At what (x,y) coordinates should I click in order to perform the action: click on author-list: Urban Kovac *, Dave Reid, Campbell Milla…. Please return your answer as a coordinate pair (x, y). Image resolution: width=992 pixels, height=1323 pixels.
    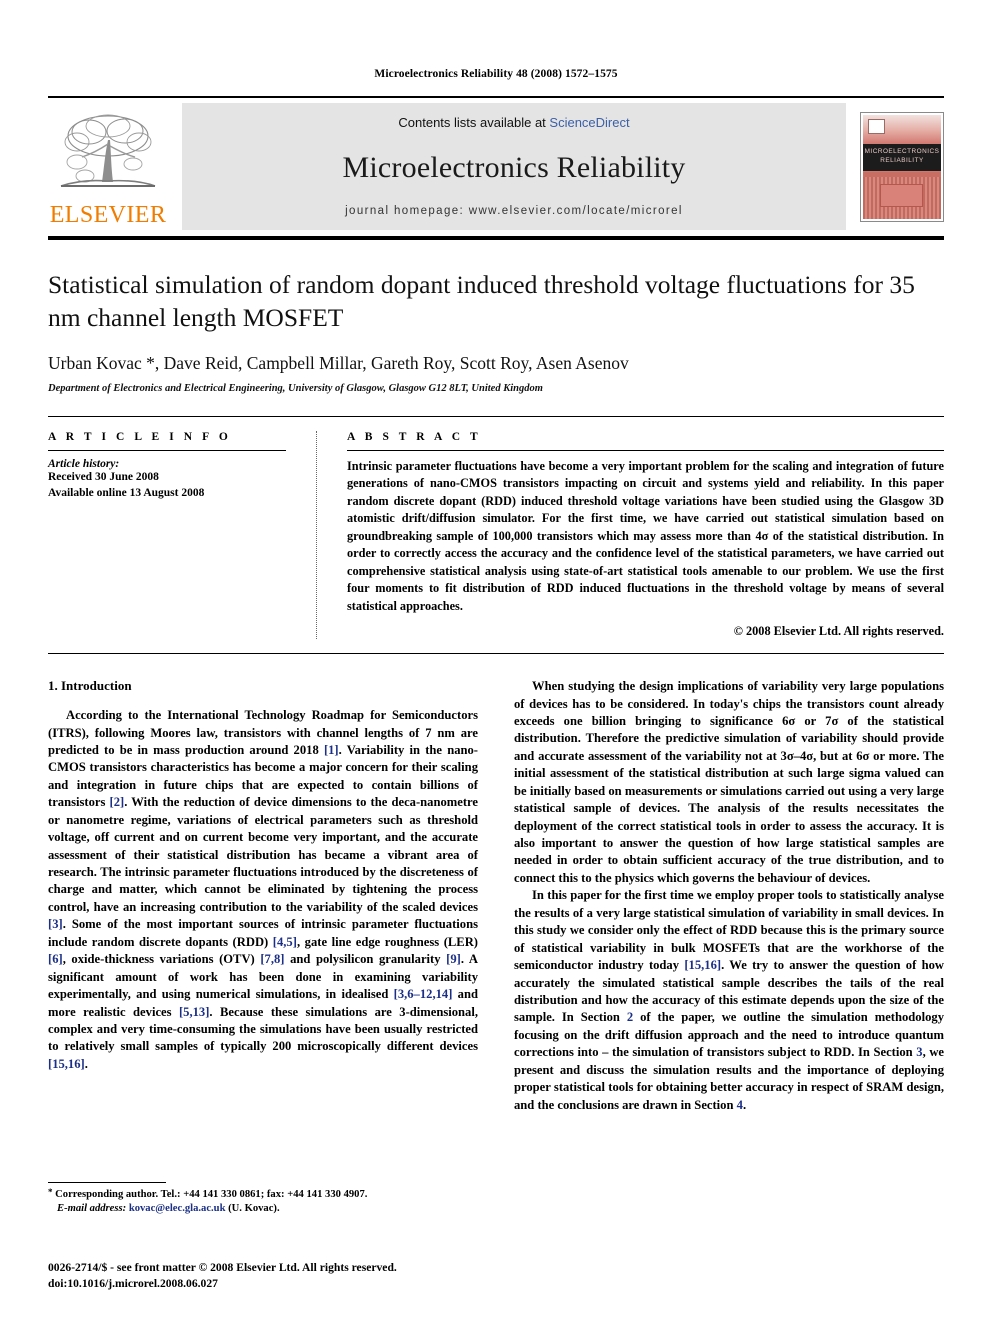
    Looking at the image, I should click on (338, 363).